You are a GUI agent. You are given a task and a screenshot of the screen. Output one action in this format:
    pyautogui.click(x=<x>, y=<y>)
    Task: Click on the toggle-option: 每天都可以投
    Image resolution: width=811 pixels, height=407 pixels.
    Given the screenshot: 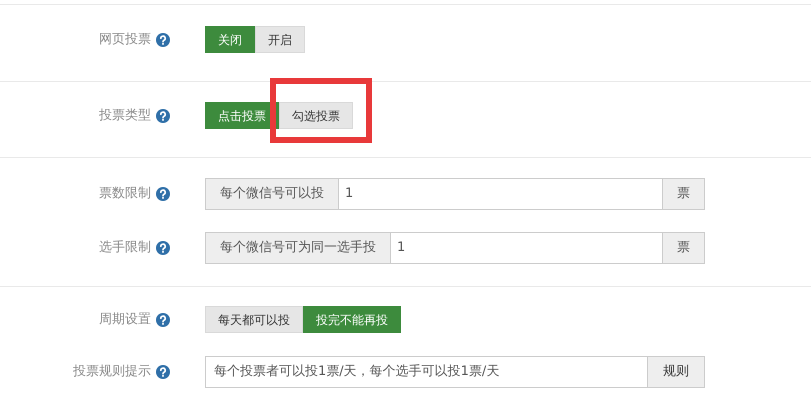 What is the action you would take?
    pyautogui.click(x=254, y=319)
    